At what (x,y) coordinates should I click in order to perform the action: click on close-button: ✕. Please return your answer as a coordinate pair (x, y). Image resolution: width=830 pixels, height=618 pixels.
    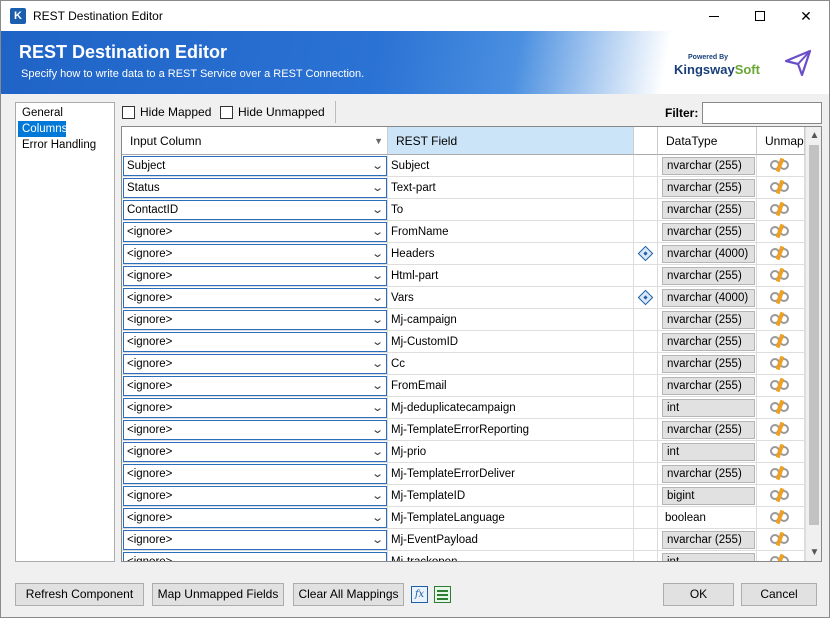
    Looking at the image, I should click on (806, 16).